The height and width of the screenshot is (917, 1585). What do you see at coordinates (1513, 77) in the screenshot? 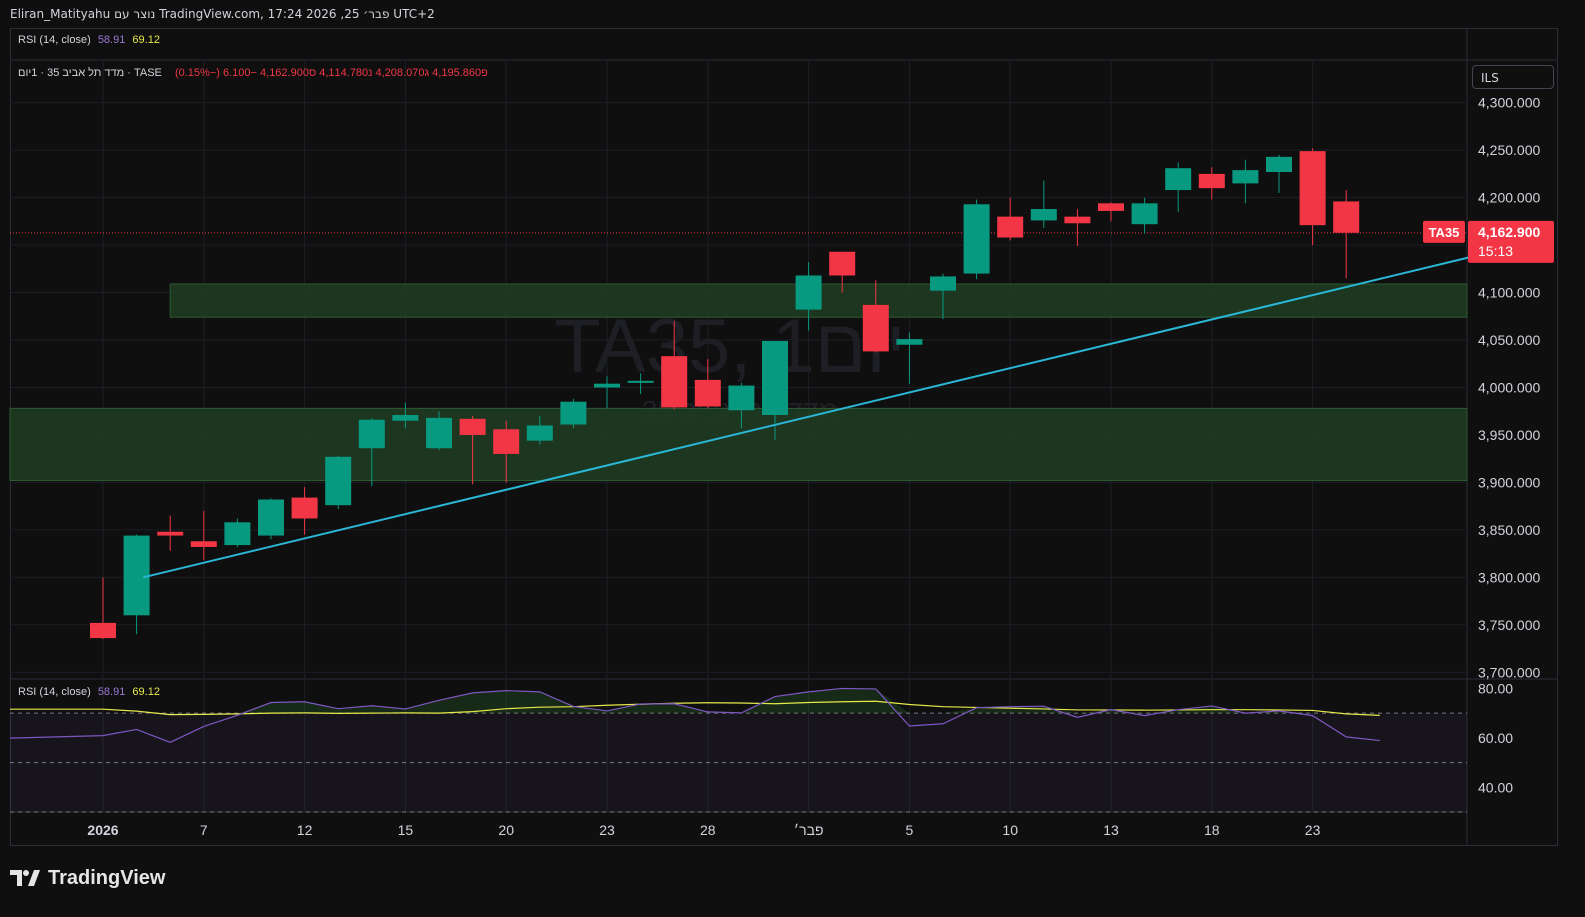
I see `currency-button: ILS` at bounding box center [1513, 77].